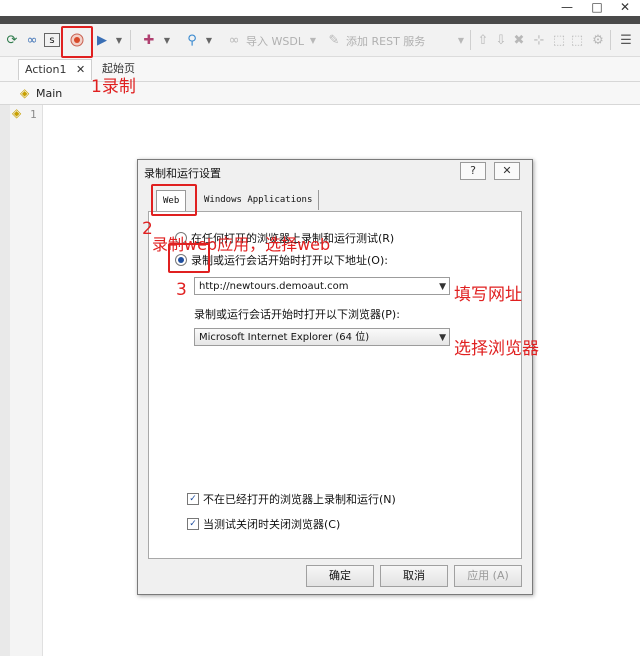 The height and width of the screenshot is (656, 640). Describe the element at coordinates (102, 40) in the screenshot. I see `run-icon: ▶` at that location.